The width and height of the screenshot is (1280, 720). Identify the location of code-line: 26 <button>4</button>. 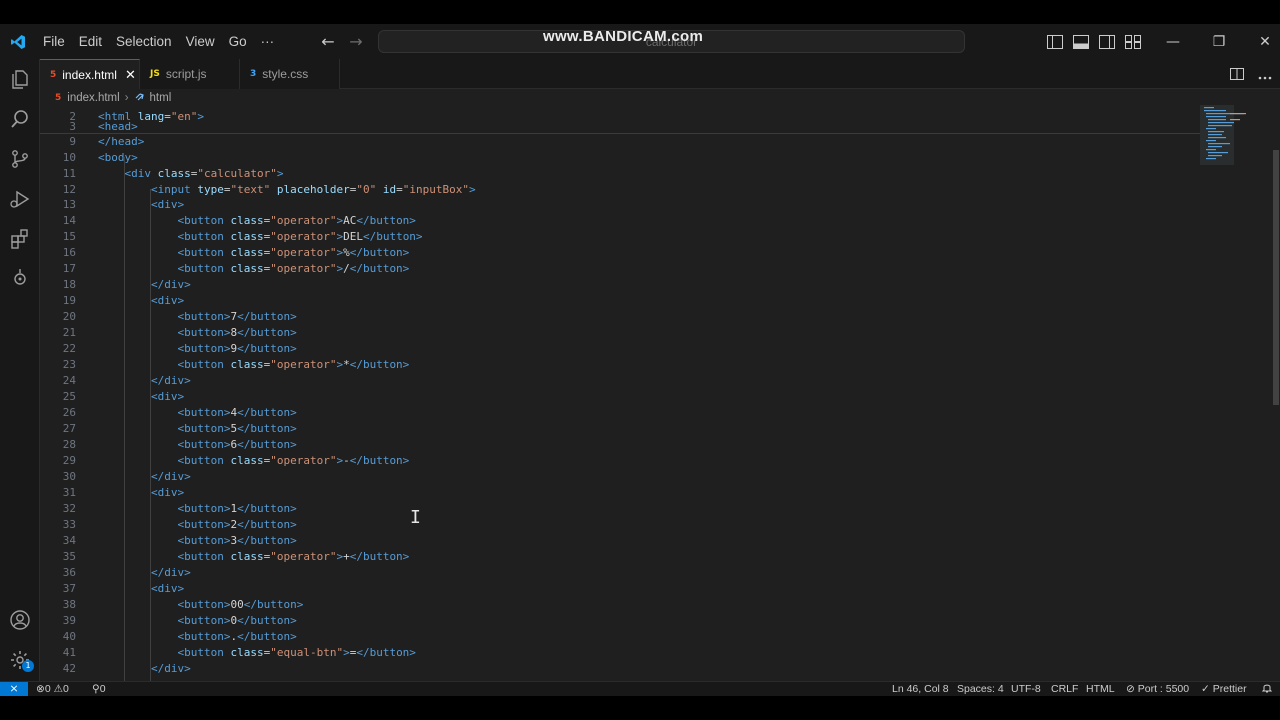
(620, 413).